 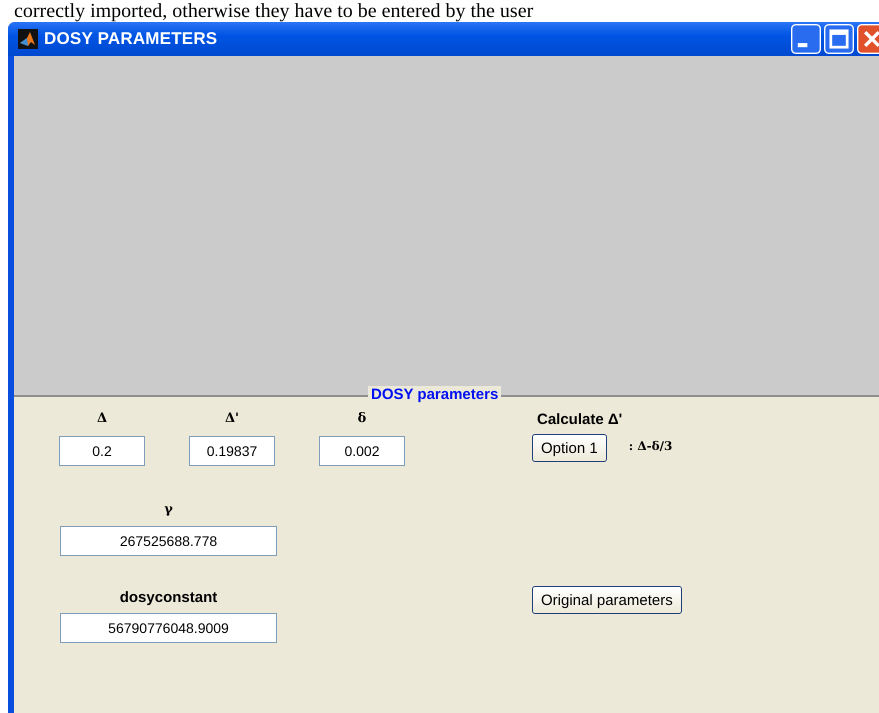 I want to click on option-button: Option 1, so click(x=569, y=448).